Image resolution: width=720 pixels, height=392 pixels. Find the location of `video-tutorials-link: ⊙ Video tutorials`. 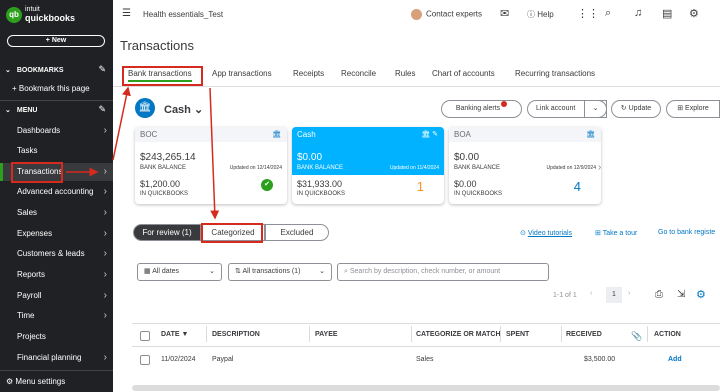

video-tutorials-link: ⊙ Video tutorials is located at coordinates (546, 233).